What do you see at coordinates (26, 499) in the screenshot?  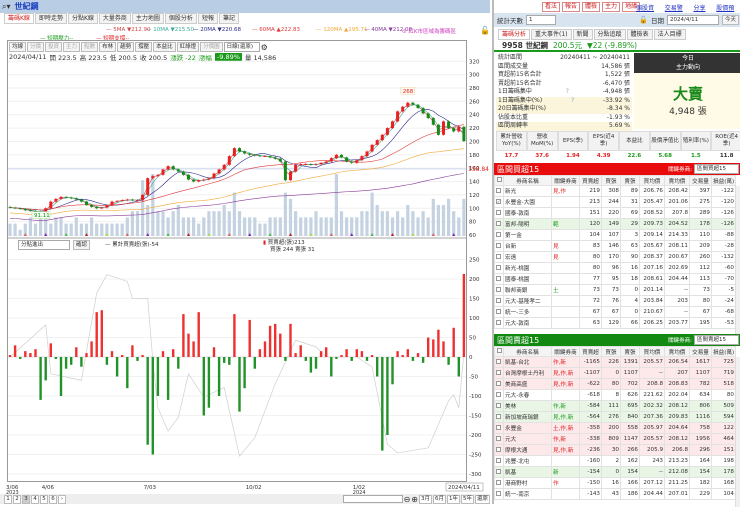 I see `page-button: 3` at bounding box center [26, 499].